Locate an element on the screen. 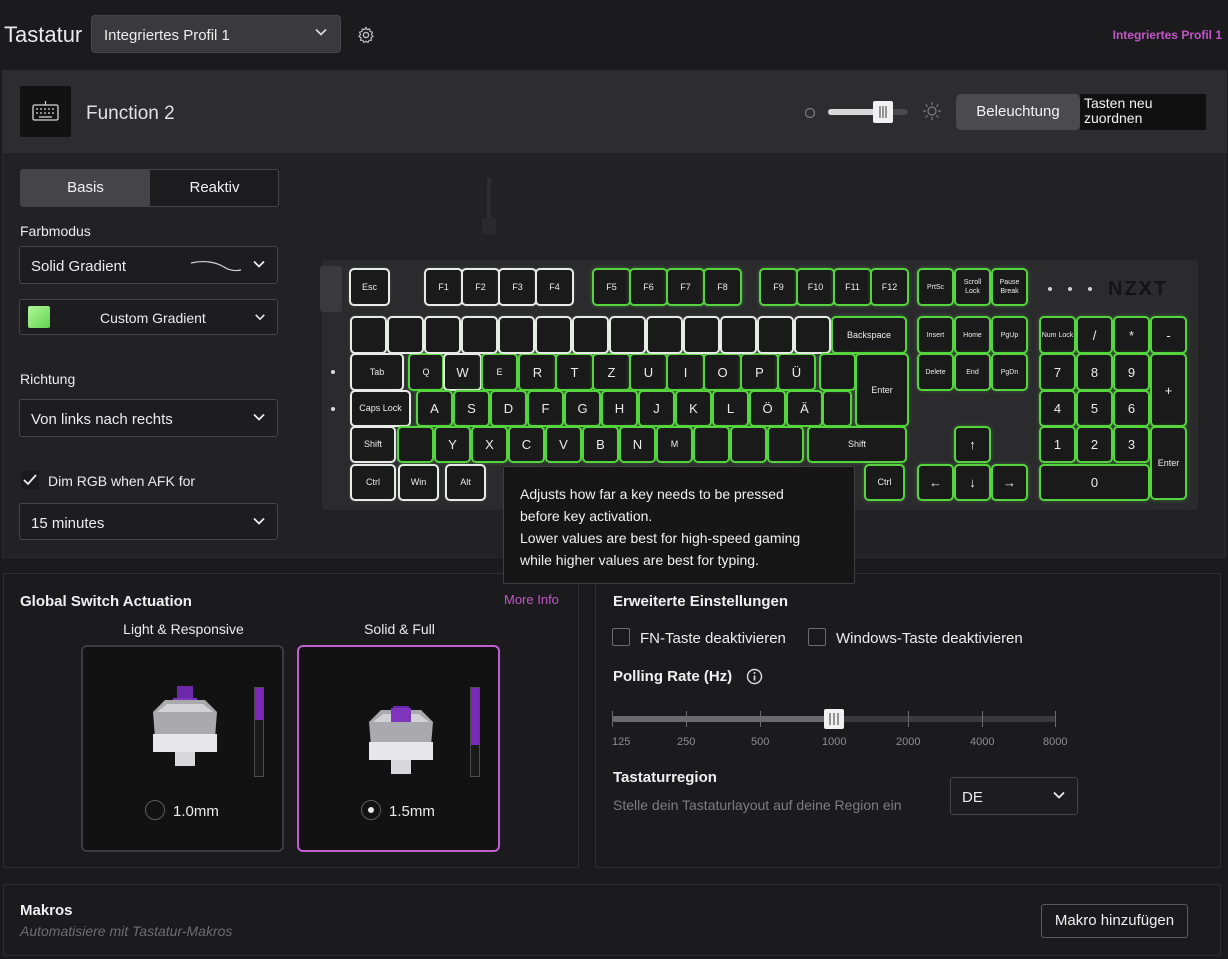  keyboard-key: * is located at coordinates (1131, 335).